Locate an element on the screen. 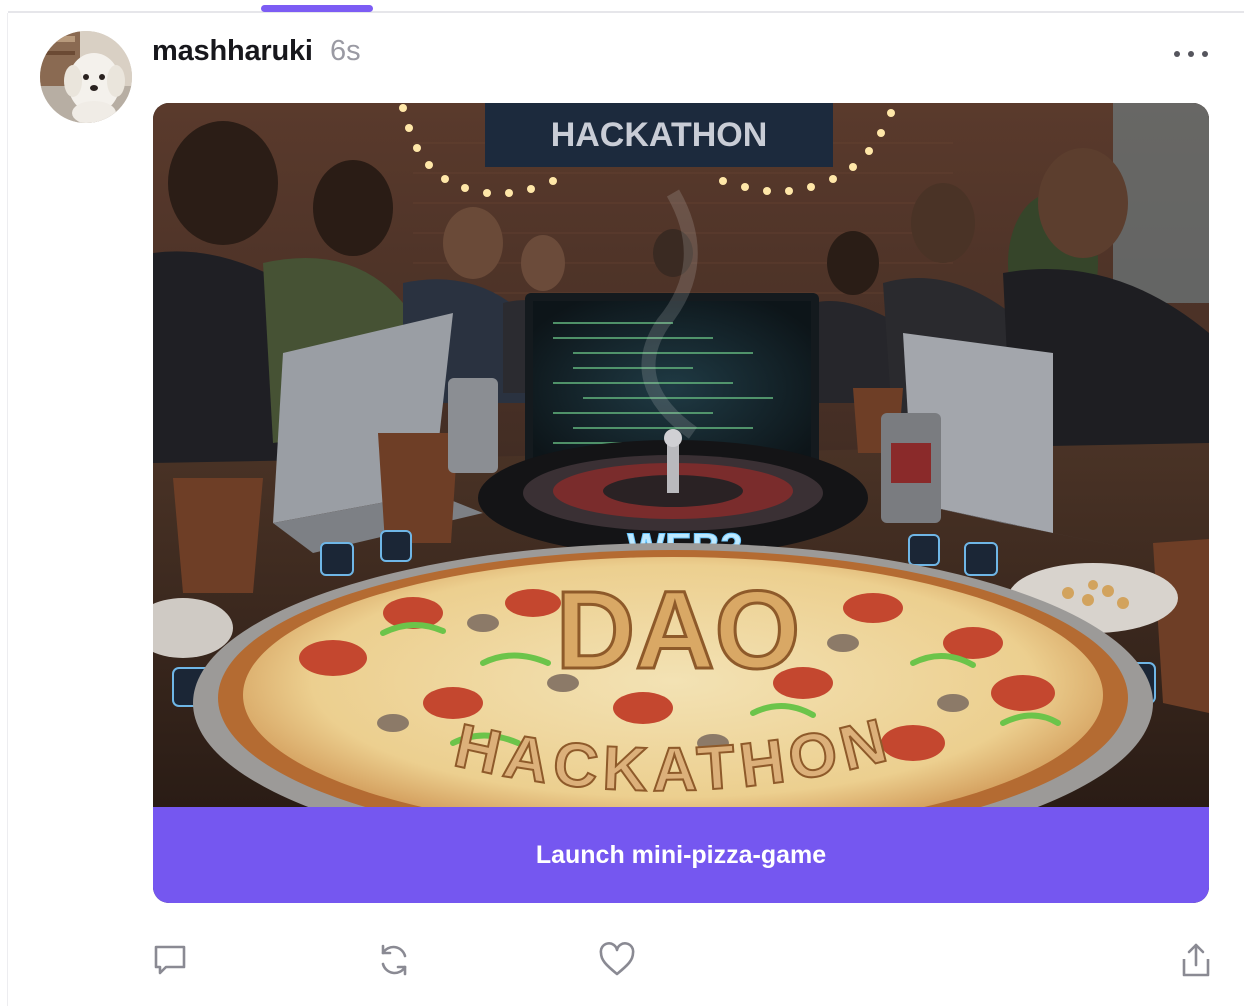 The height and width of the screenshot is (1006, 1244). heart-icon is located at coordinates (617, 959).